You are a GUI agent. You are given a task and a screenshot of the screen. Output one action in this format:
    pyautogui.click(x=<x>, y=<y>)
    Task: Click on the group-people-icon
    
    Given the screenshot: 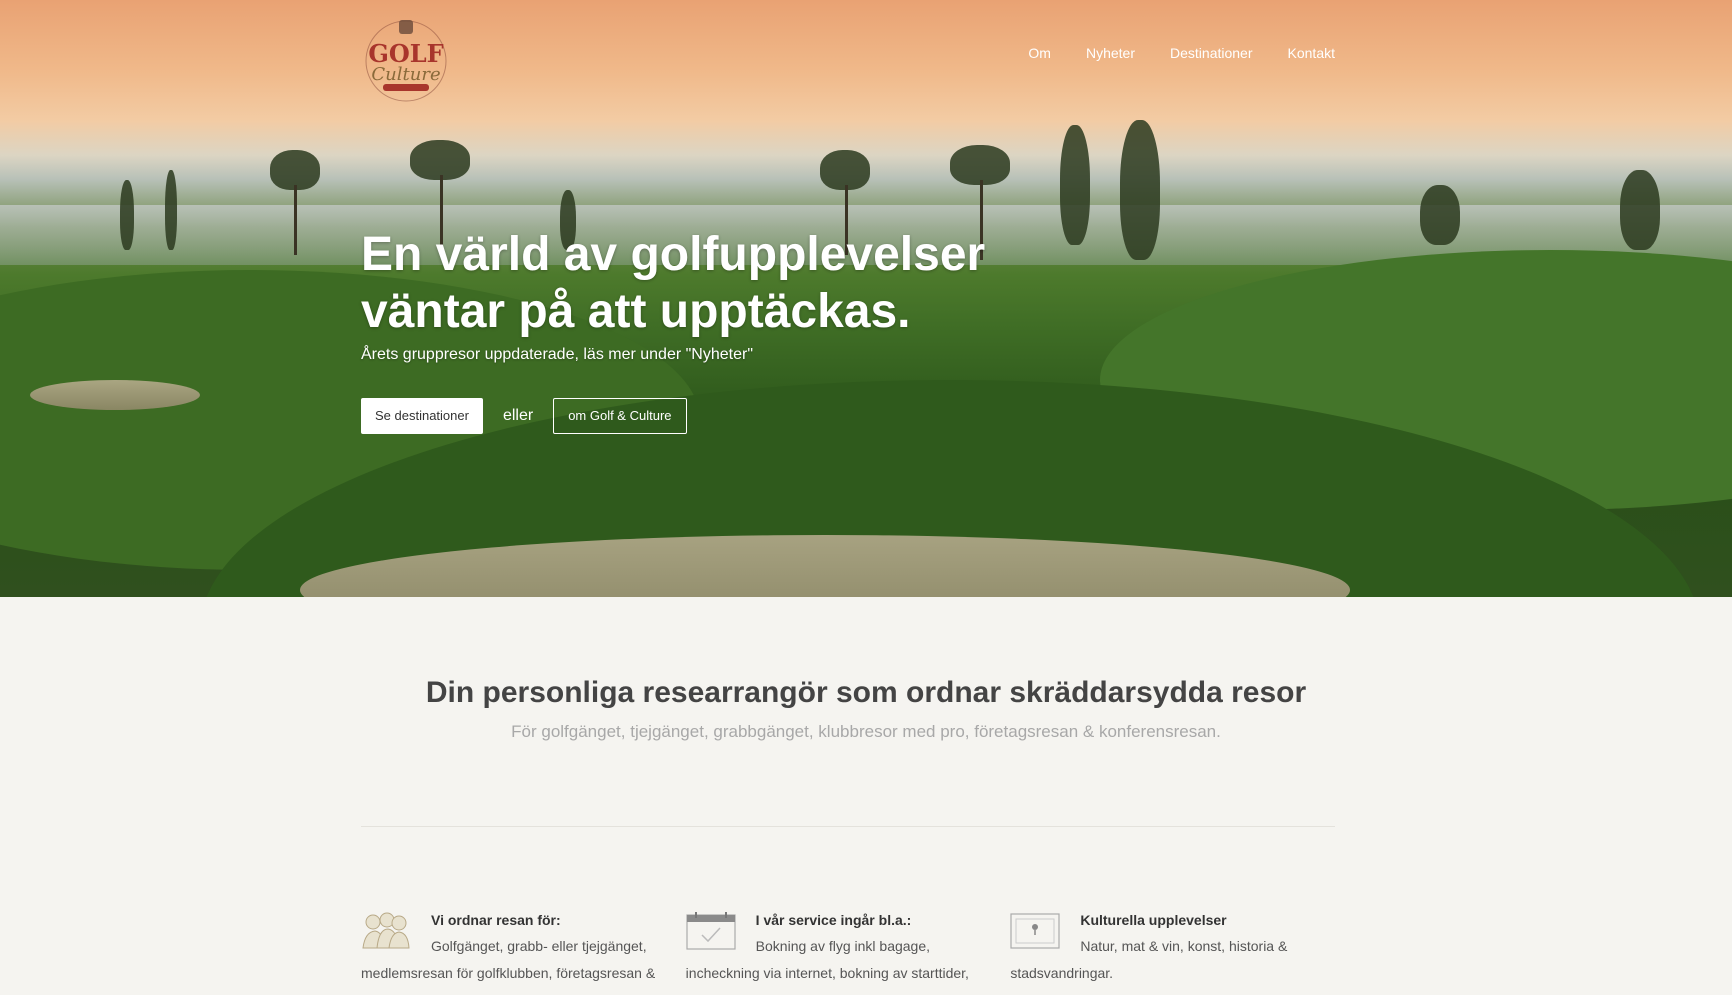 What is the action you would take?
    pyautogui.click(x=386, y=931)
    